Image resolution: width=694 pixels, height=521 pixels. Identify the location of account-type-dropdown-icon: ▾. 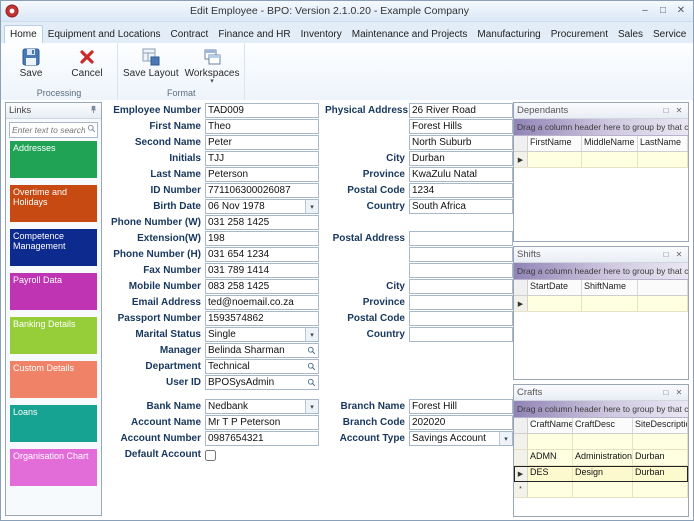
(505, 438).